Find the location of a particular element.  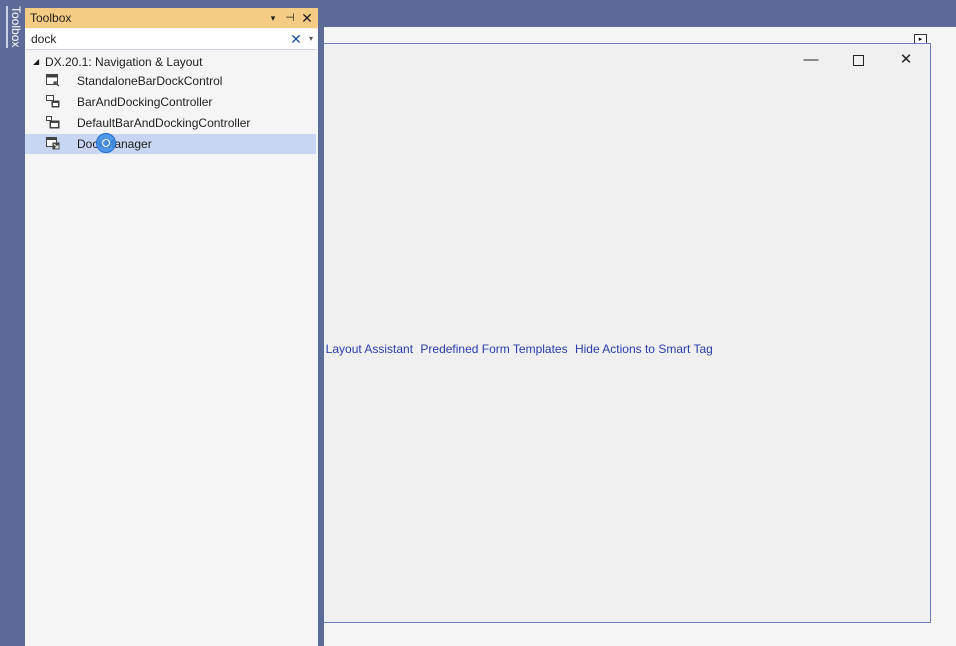

toolbox-item-bar-and-docking-controller: BarAndDockingController is located at coordinates (170, 102).